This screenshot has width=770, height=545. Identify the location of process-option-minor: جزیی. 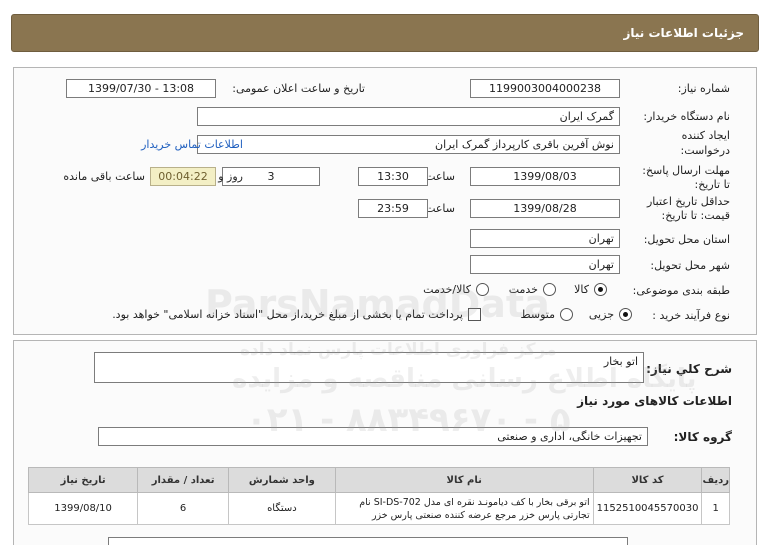
(601, 314).